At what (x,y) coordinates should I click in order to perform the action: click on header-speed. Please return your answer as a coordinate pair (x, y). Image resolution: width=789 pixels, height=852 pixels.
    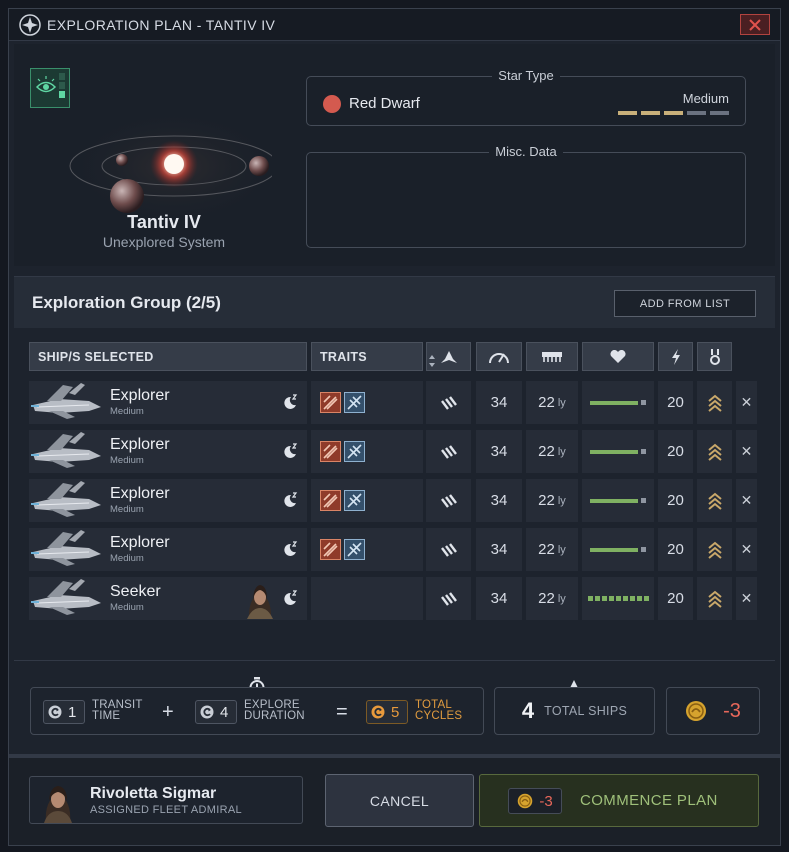
    Looking at the image, I should click on (499, 356).